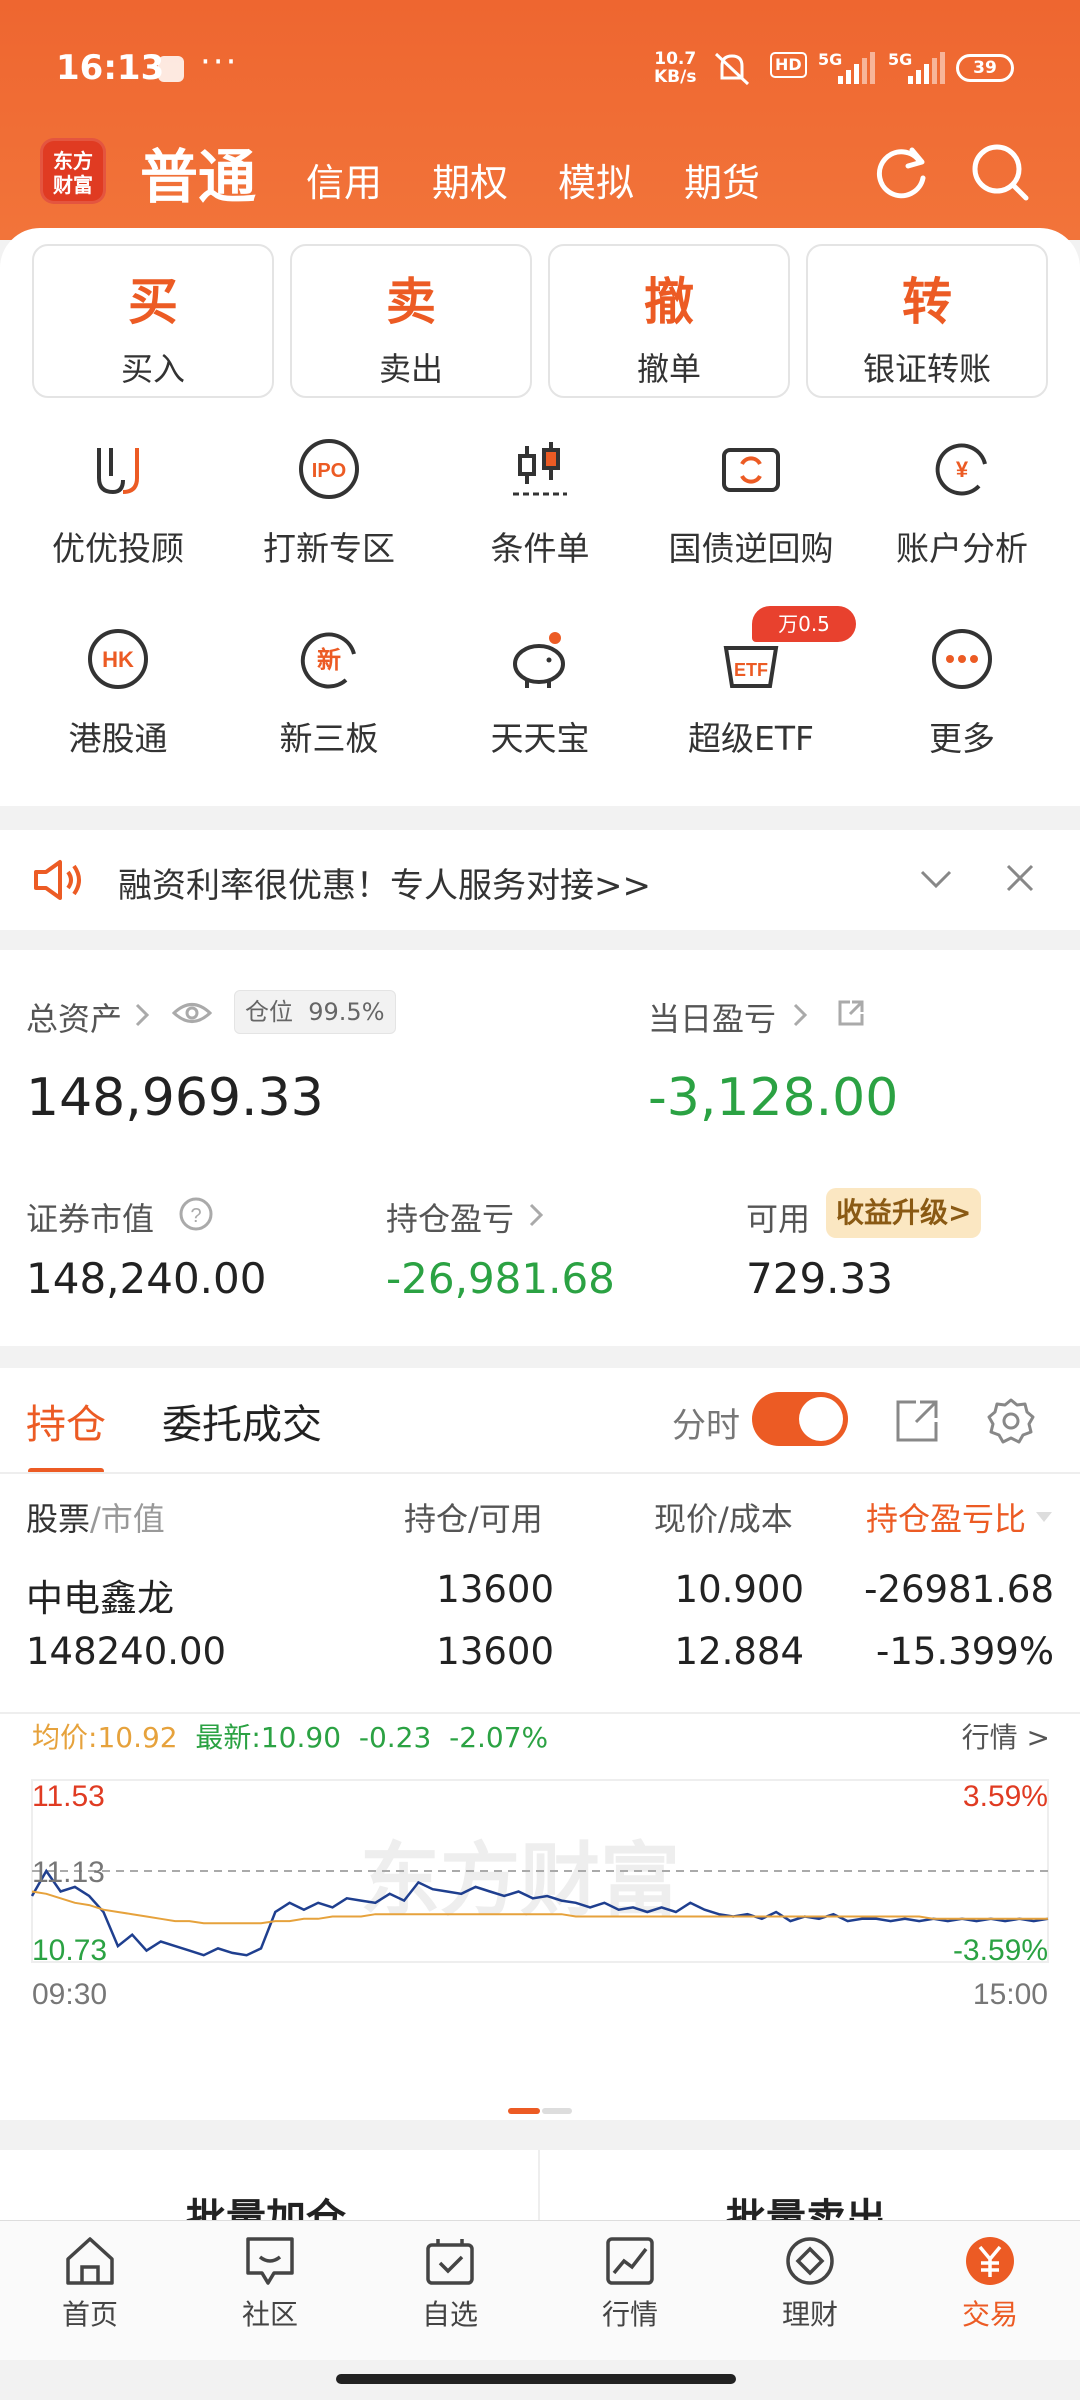  I want to click on home-icon, so click(90, 2261).